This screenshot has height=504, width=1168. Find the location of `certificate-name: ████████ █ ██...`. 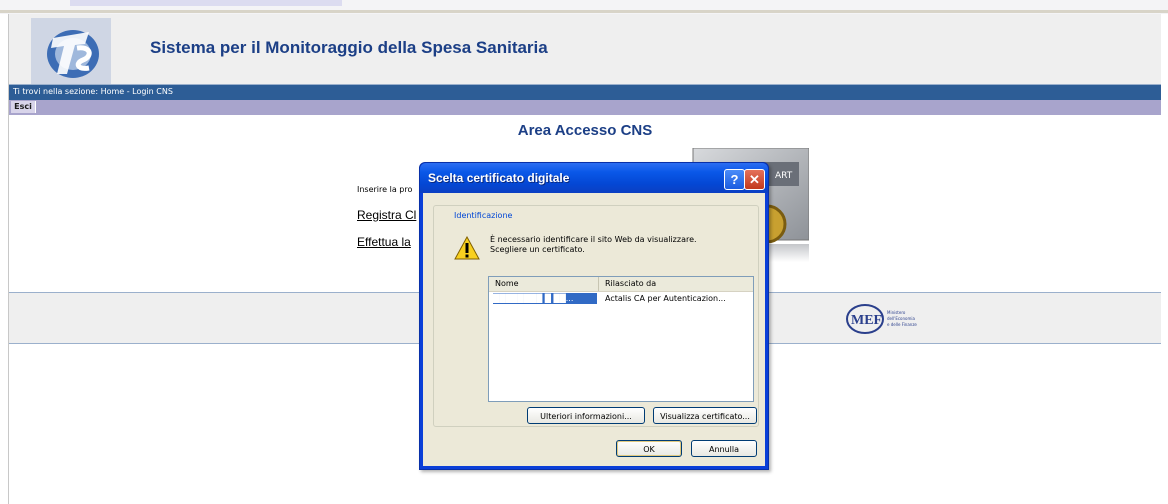

certificate-name: ████████ █ ██... is located at coordinates (545, 298).